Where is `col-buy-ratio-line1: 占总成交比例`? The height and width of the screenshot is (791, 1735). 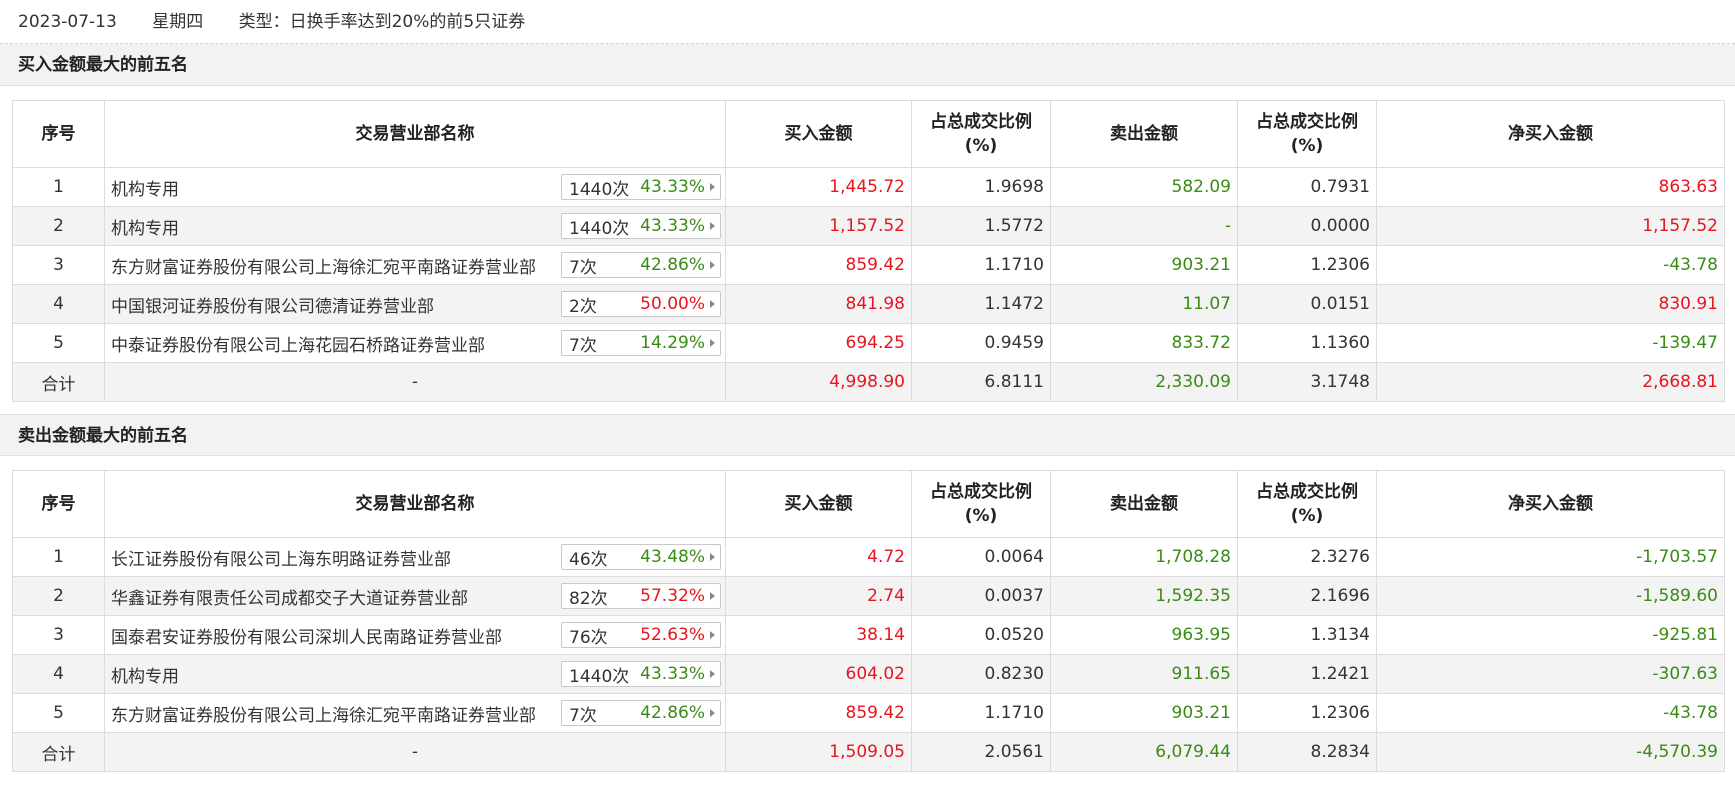
col-buy-ratio-line1: 占总成交比例 is located at coordinates (981, 492).